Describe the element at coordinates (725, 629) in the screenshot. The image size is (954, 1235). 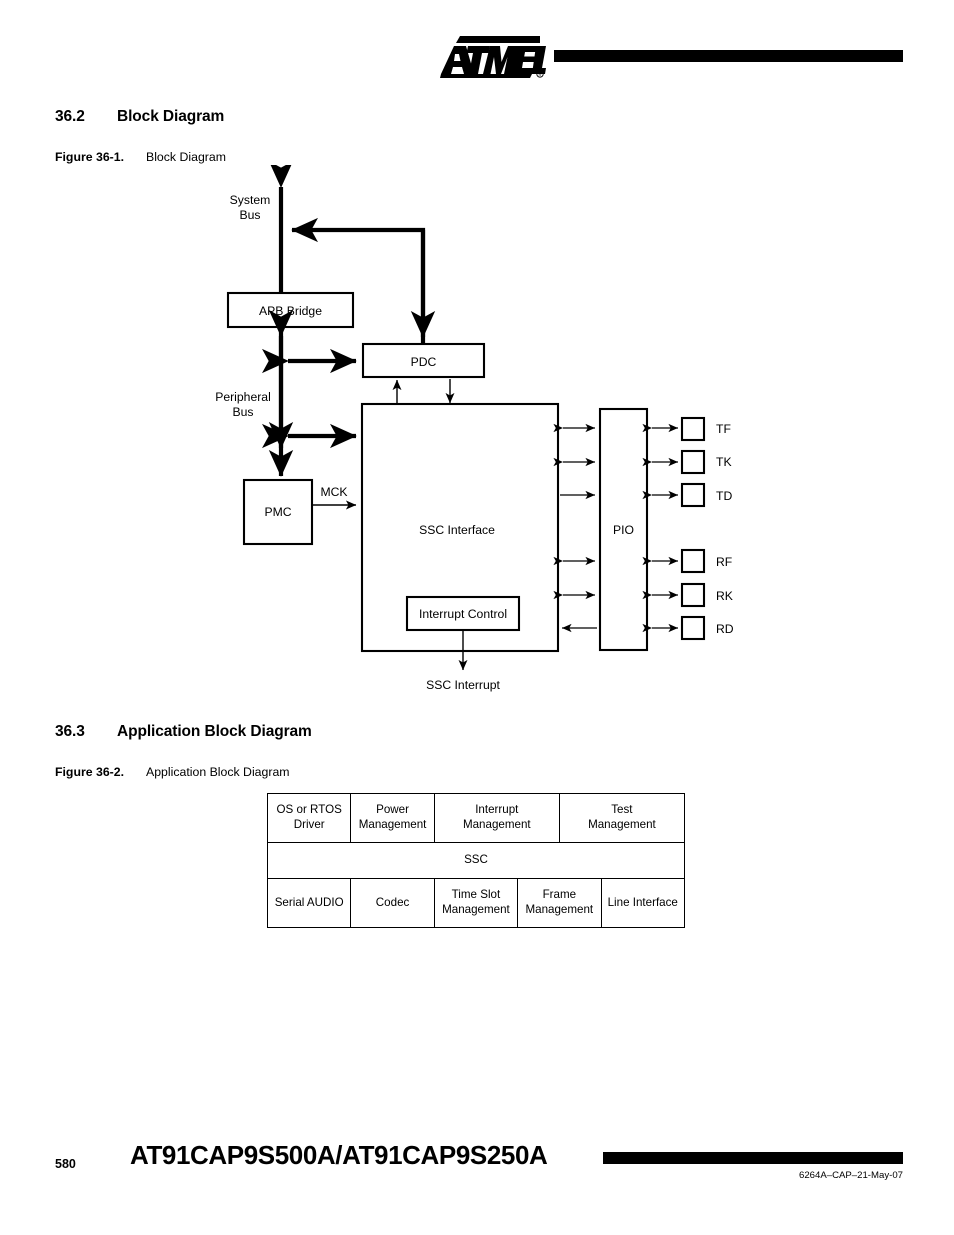
I see `pad-label-rd: RD` at that location.